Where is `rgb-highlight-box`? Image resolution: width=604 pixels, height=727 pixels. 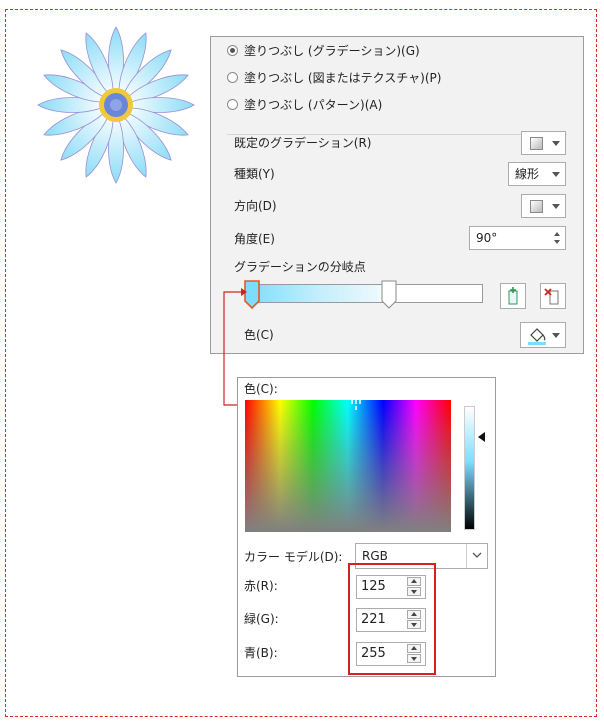
rgb-highlight-box is located at coordinates (392, 619).